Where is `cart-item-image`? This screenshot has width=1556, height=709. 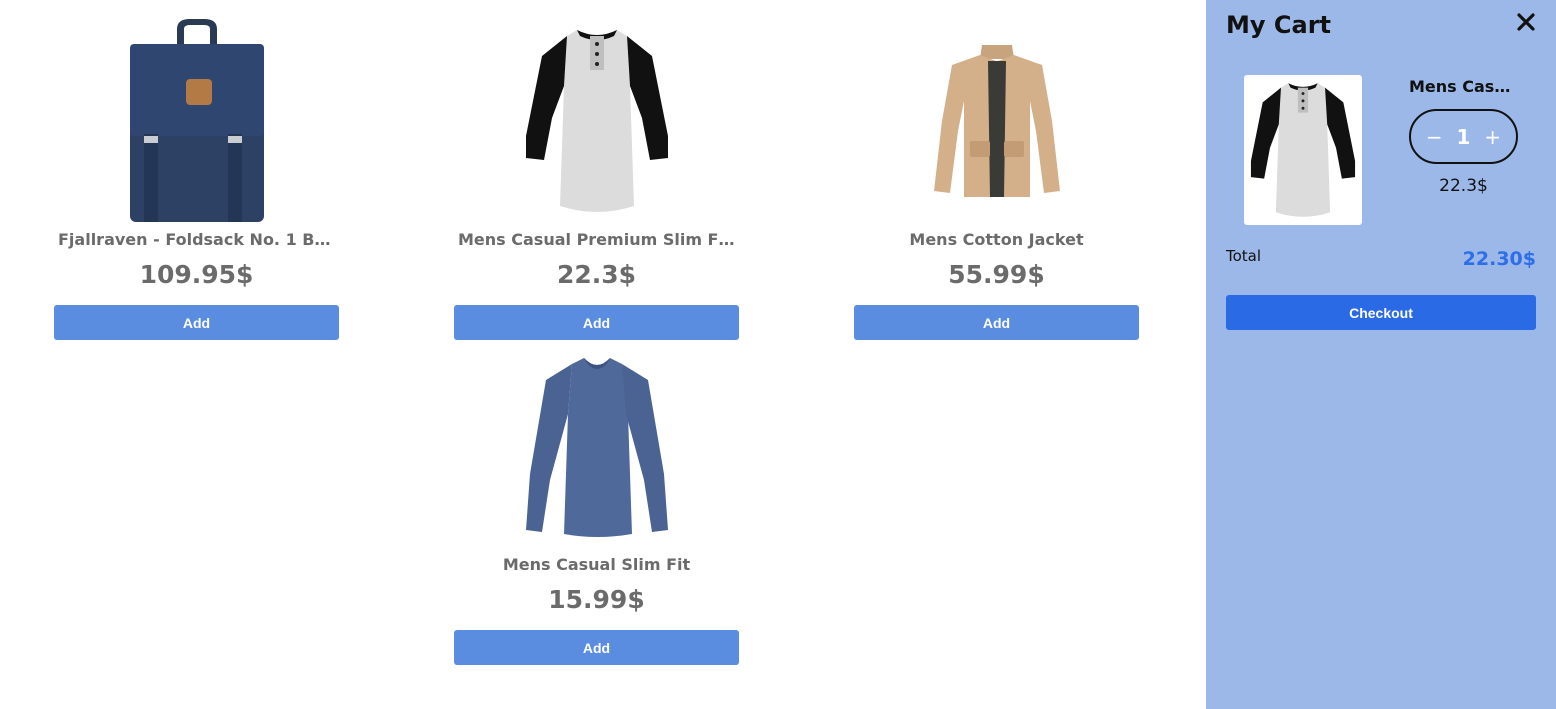 cart-item-image is located at coordinates (1303, 150).